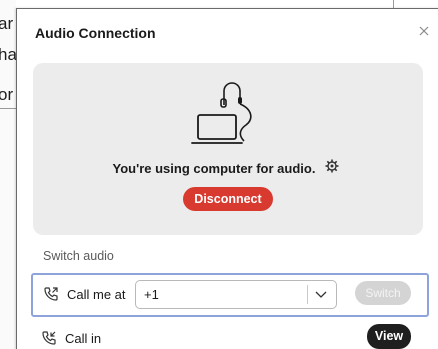 Image resolution: width=438 pixels, height=349 pixels. Describe the element at coordinates (8, 108) in the screenshot. I see `background-divider` at that location.